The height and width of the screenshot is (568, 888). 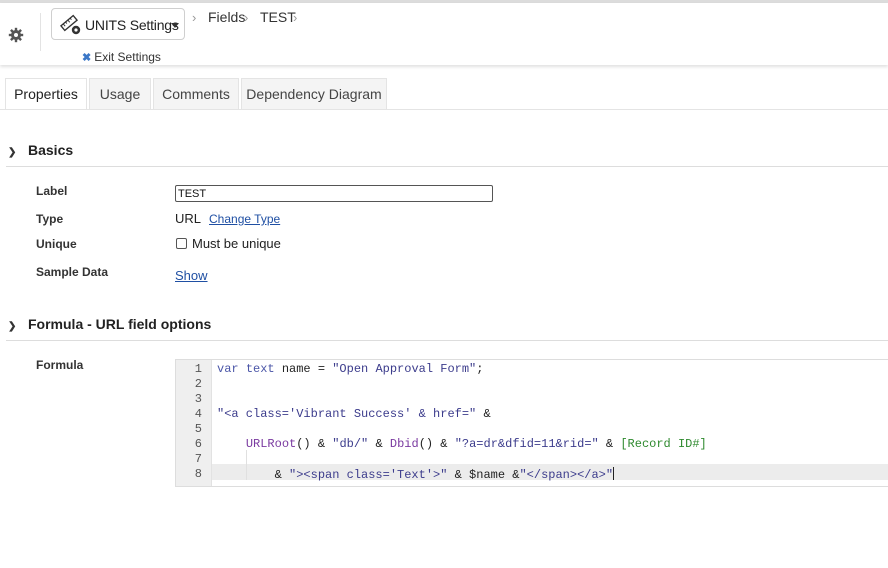 I want to click on ruler-gear-icon, so click(x=70, y=24).